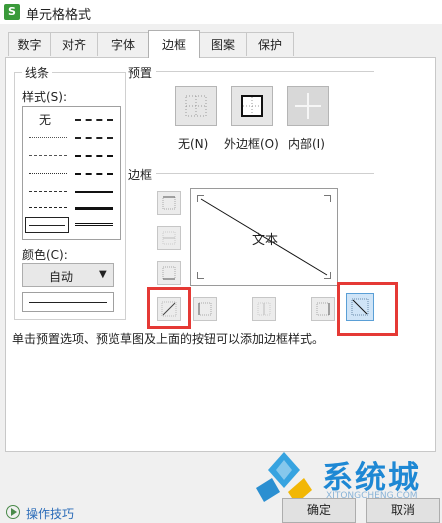 The image size is (442, 523). Describe the element at coordinates (45, 97) in the screenshot. I see `line-style-label: 样式(S):` at that location.